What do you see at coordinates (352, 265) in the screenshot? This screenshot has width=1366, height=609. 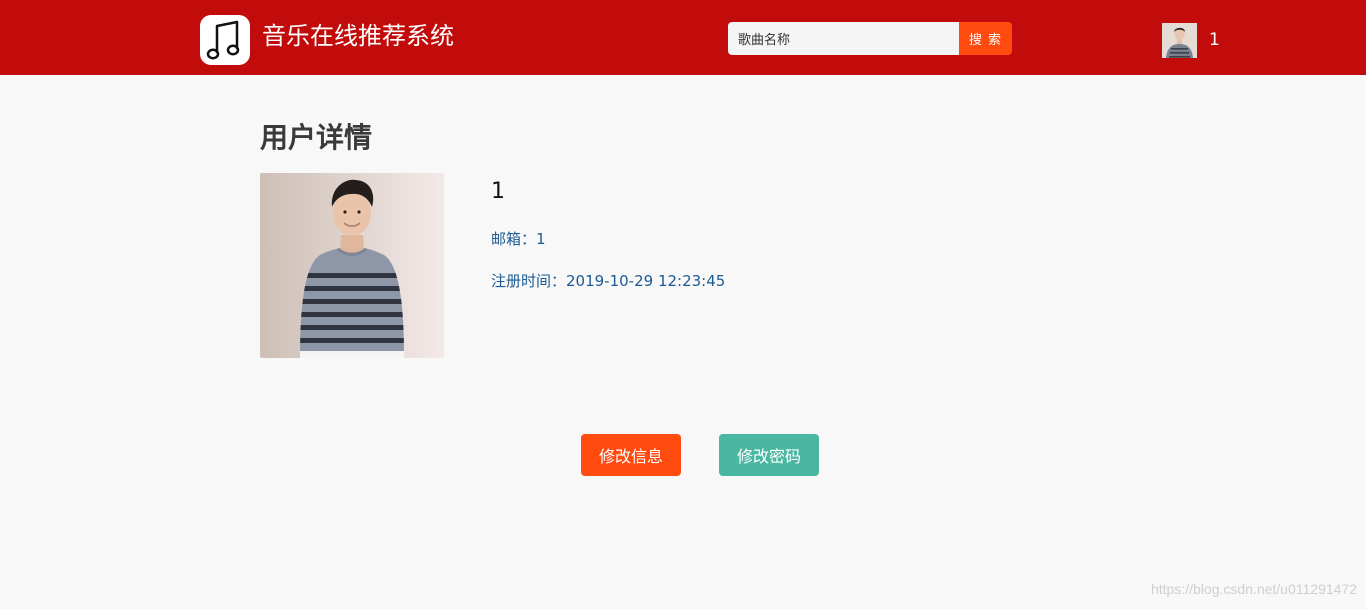 I see `profile-photo` at bounding box center [352, 265].